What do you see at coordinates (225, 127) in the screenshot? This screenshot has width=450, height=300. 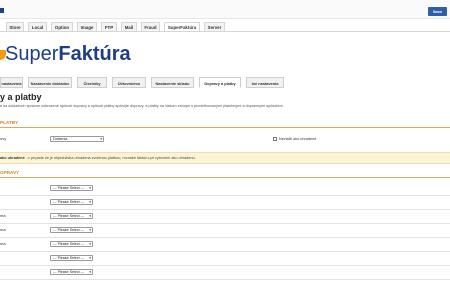 I see `payments-section-rule` at bounding box center [225, 127].